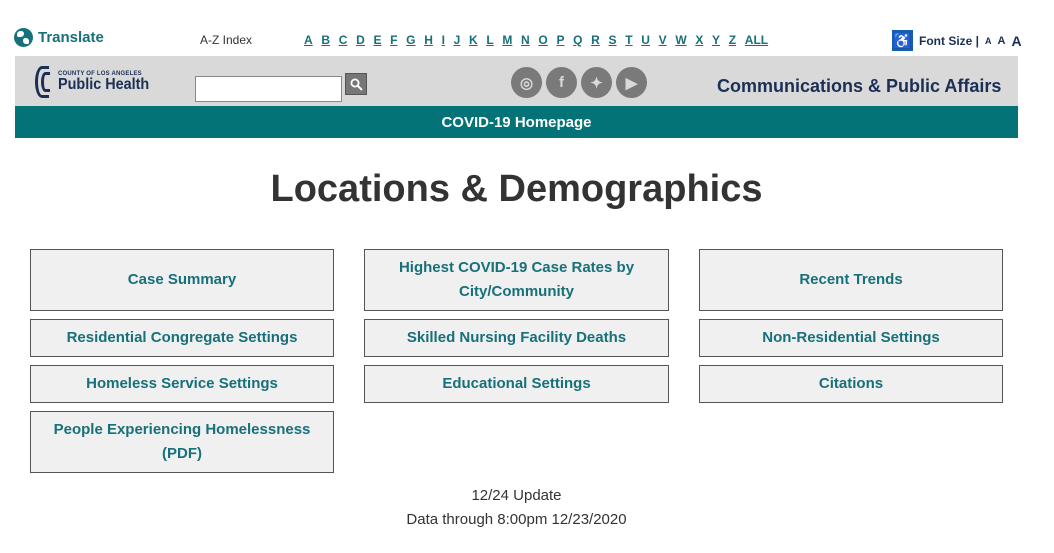 Image resolution: width=1054 pixels, height=553 pixels. Describe the element at coordinates (516, 519) in the screenshot. I see `data-through: Data through 8:00pm 12/23/2020` at that location.